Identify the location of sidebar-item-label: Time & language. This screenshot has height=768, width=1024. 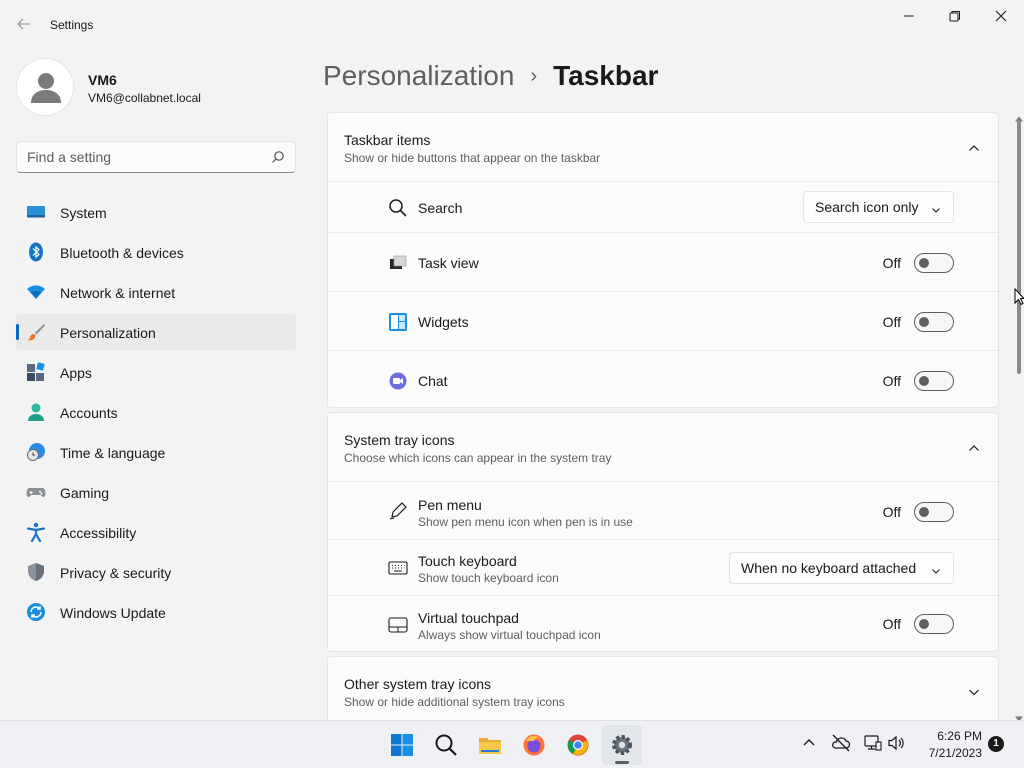
(113, 453).